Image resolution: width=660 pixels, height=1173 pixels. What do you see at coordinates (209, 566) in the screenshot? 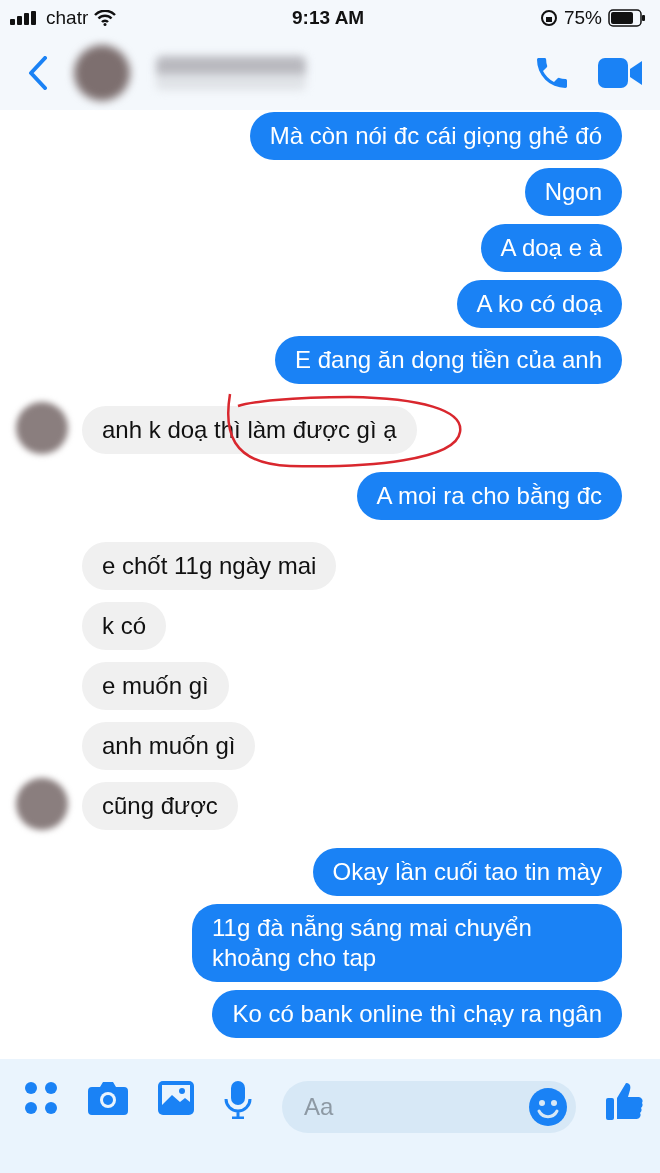
I see `received-message: e chốt 11g ngày mai` at bounding box center [209, 566].